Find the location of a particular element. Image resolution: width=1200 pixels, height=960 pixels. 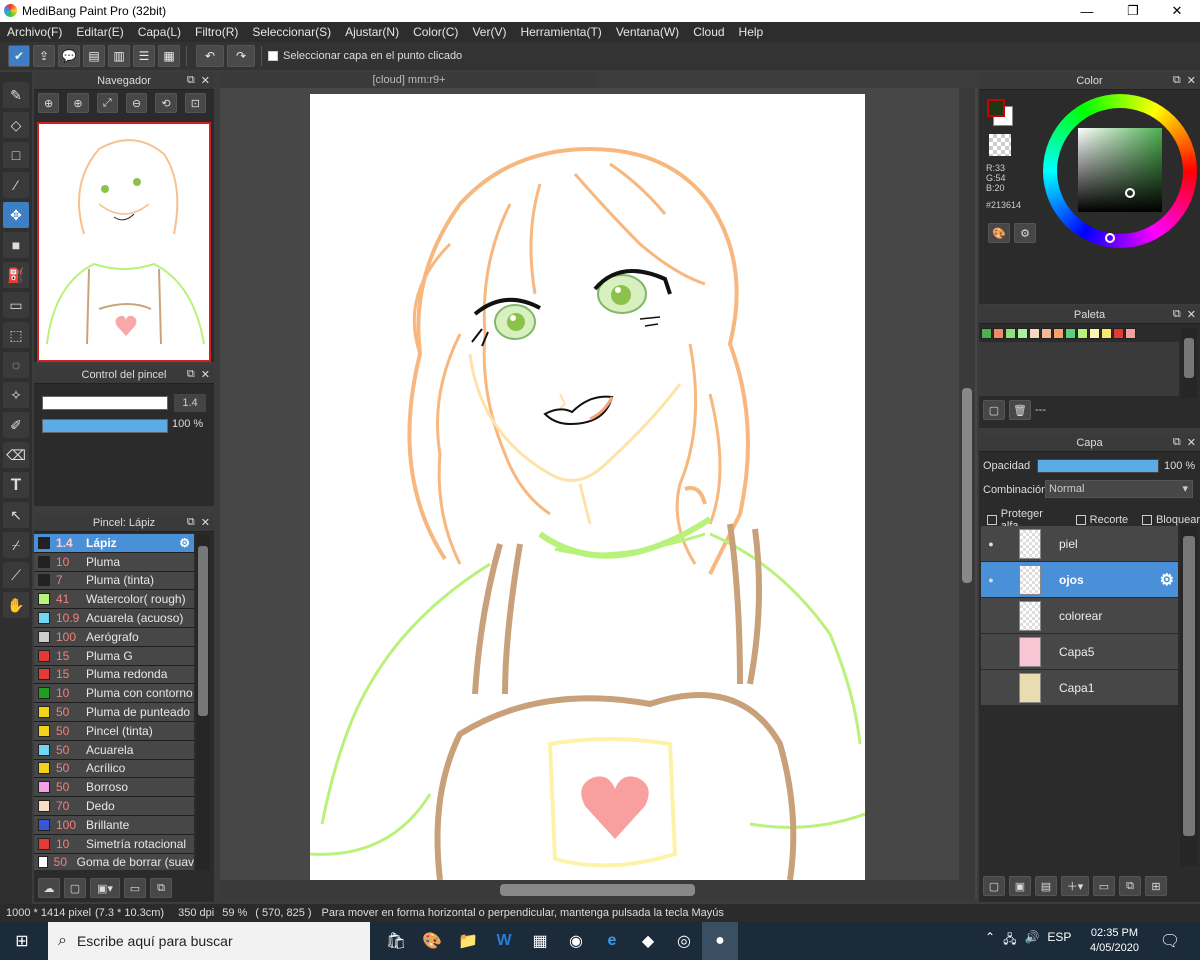

chrome-alt-icon: ◎ is located at coordinates (684, 941).